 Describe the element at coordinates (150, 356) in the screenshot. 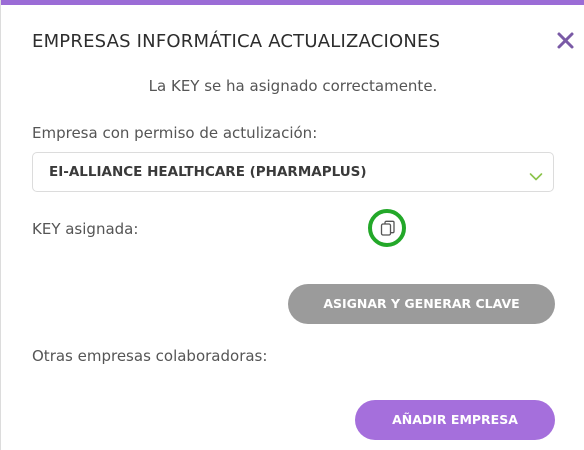

I see `collaborators-label: Otras empresas colaboradoras:` at that location.